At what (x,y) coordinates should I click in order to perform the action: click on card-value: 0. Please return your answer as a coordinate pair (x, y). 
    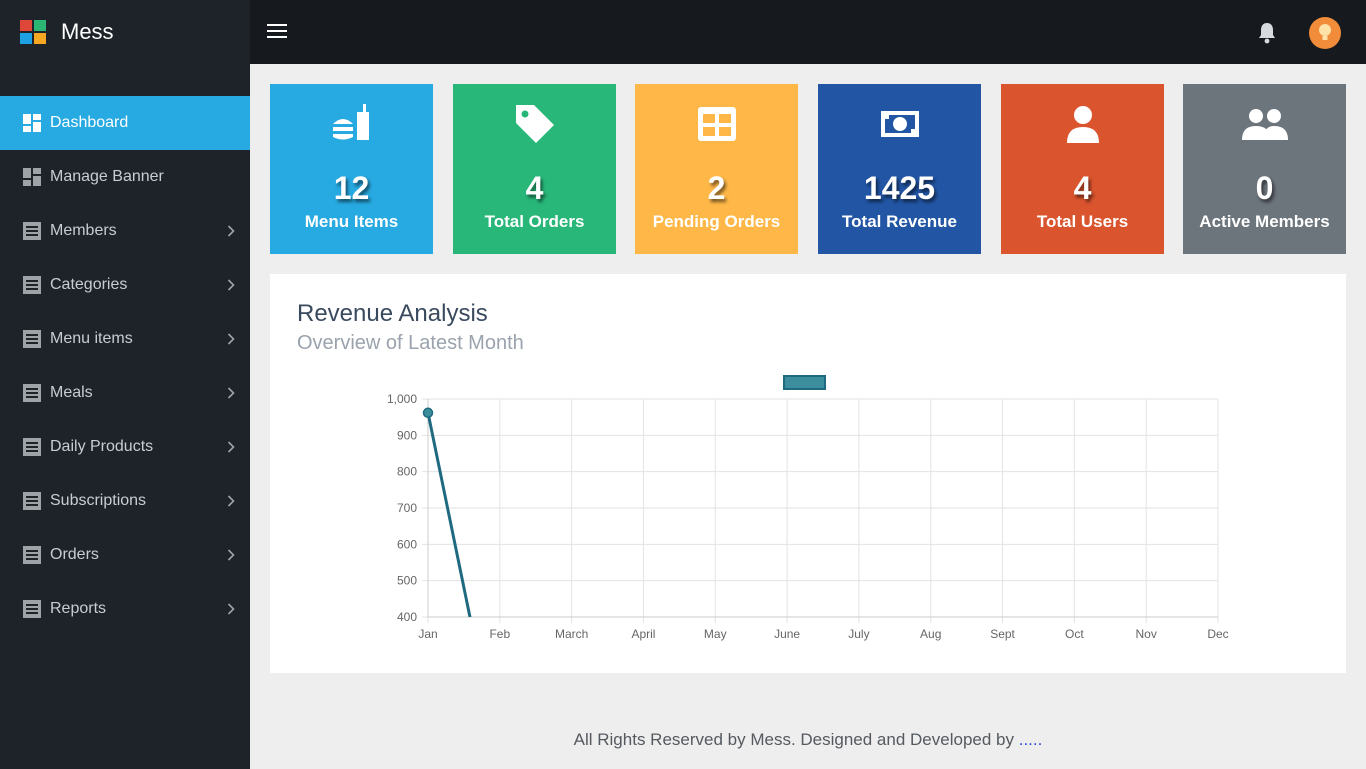
    Looking at the image, I should click on (1264, 188).